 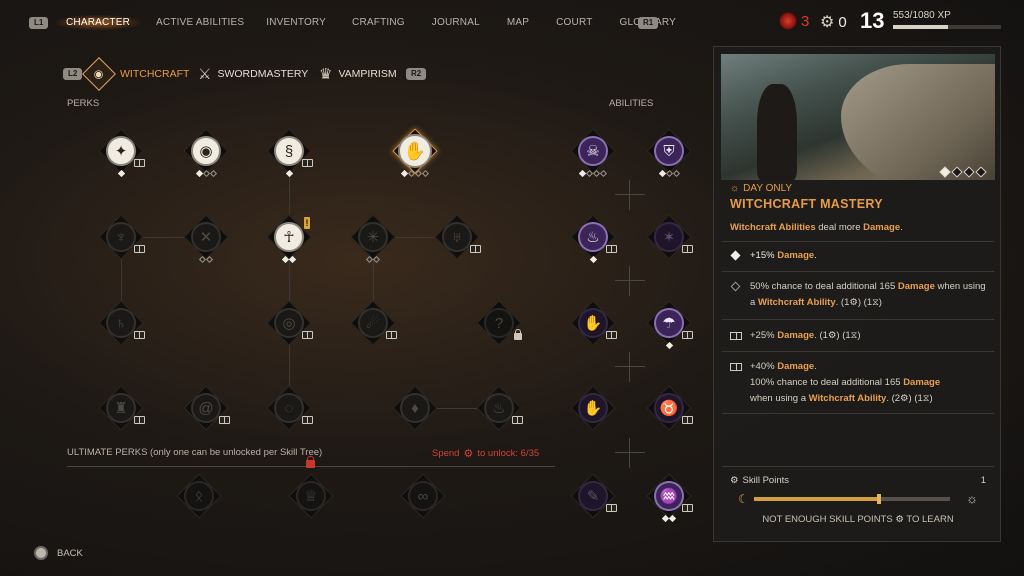 I want to click on spend-prefix: Spend, so click(x=446, y=453).